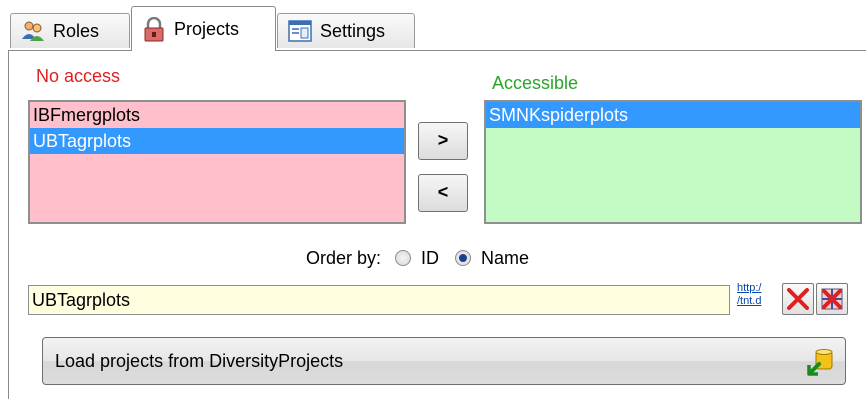 This screenshot has width=866, height=399. I want to click on tab-roles: Roles, so click(70, 30).